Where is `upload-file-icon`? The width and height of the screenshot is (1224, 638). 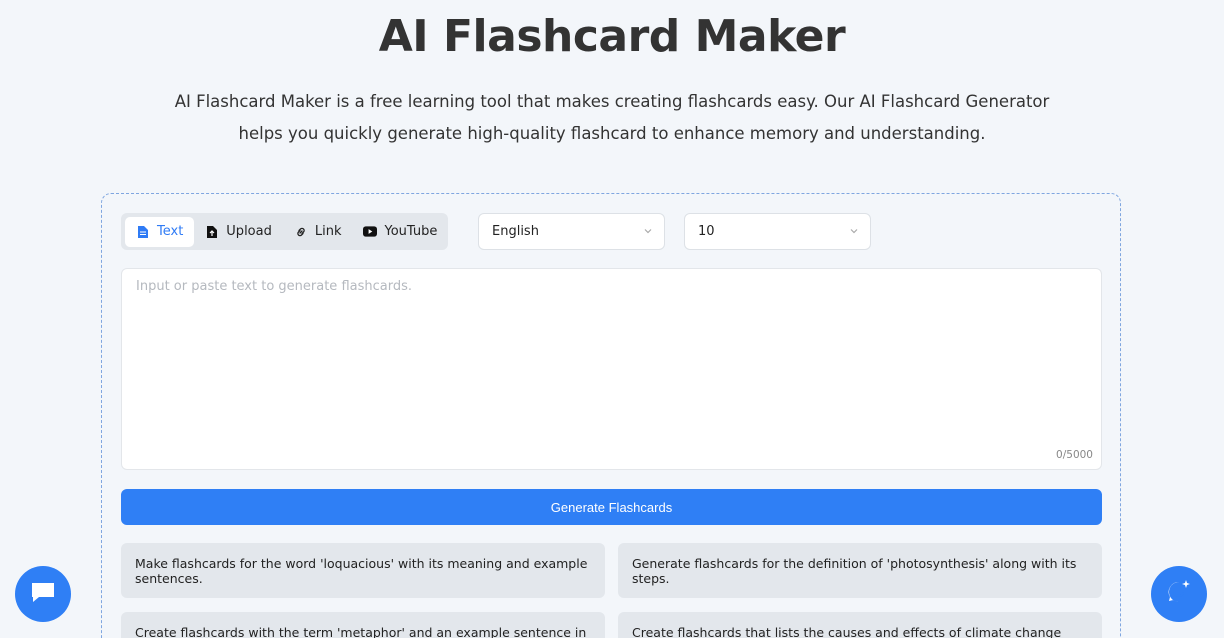 upload-file-icon is located at coordinates (212, 232).